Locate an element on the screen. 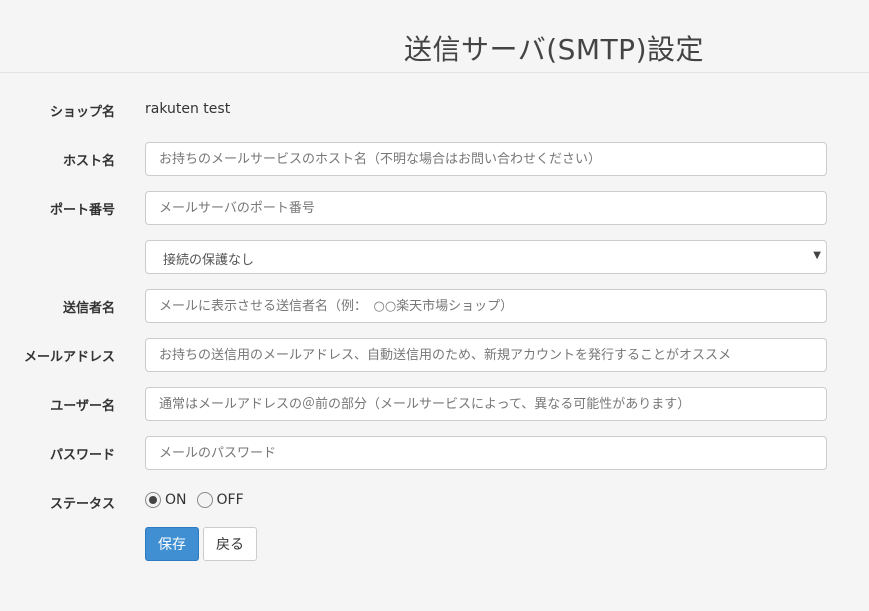 This screenshot has width=869, height=611. status-off-radio is located at coordinates (204, 500).